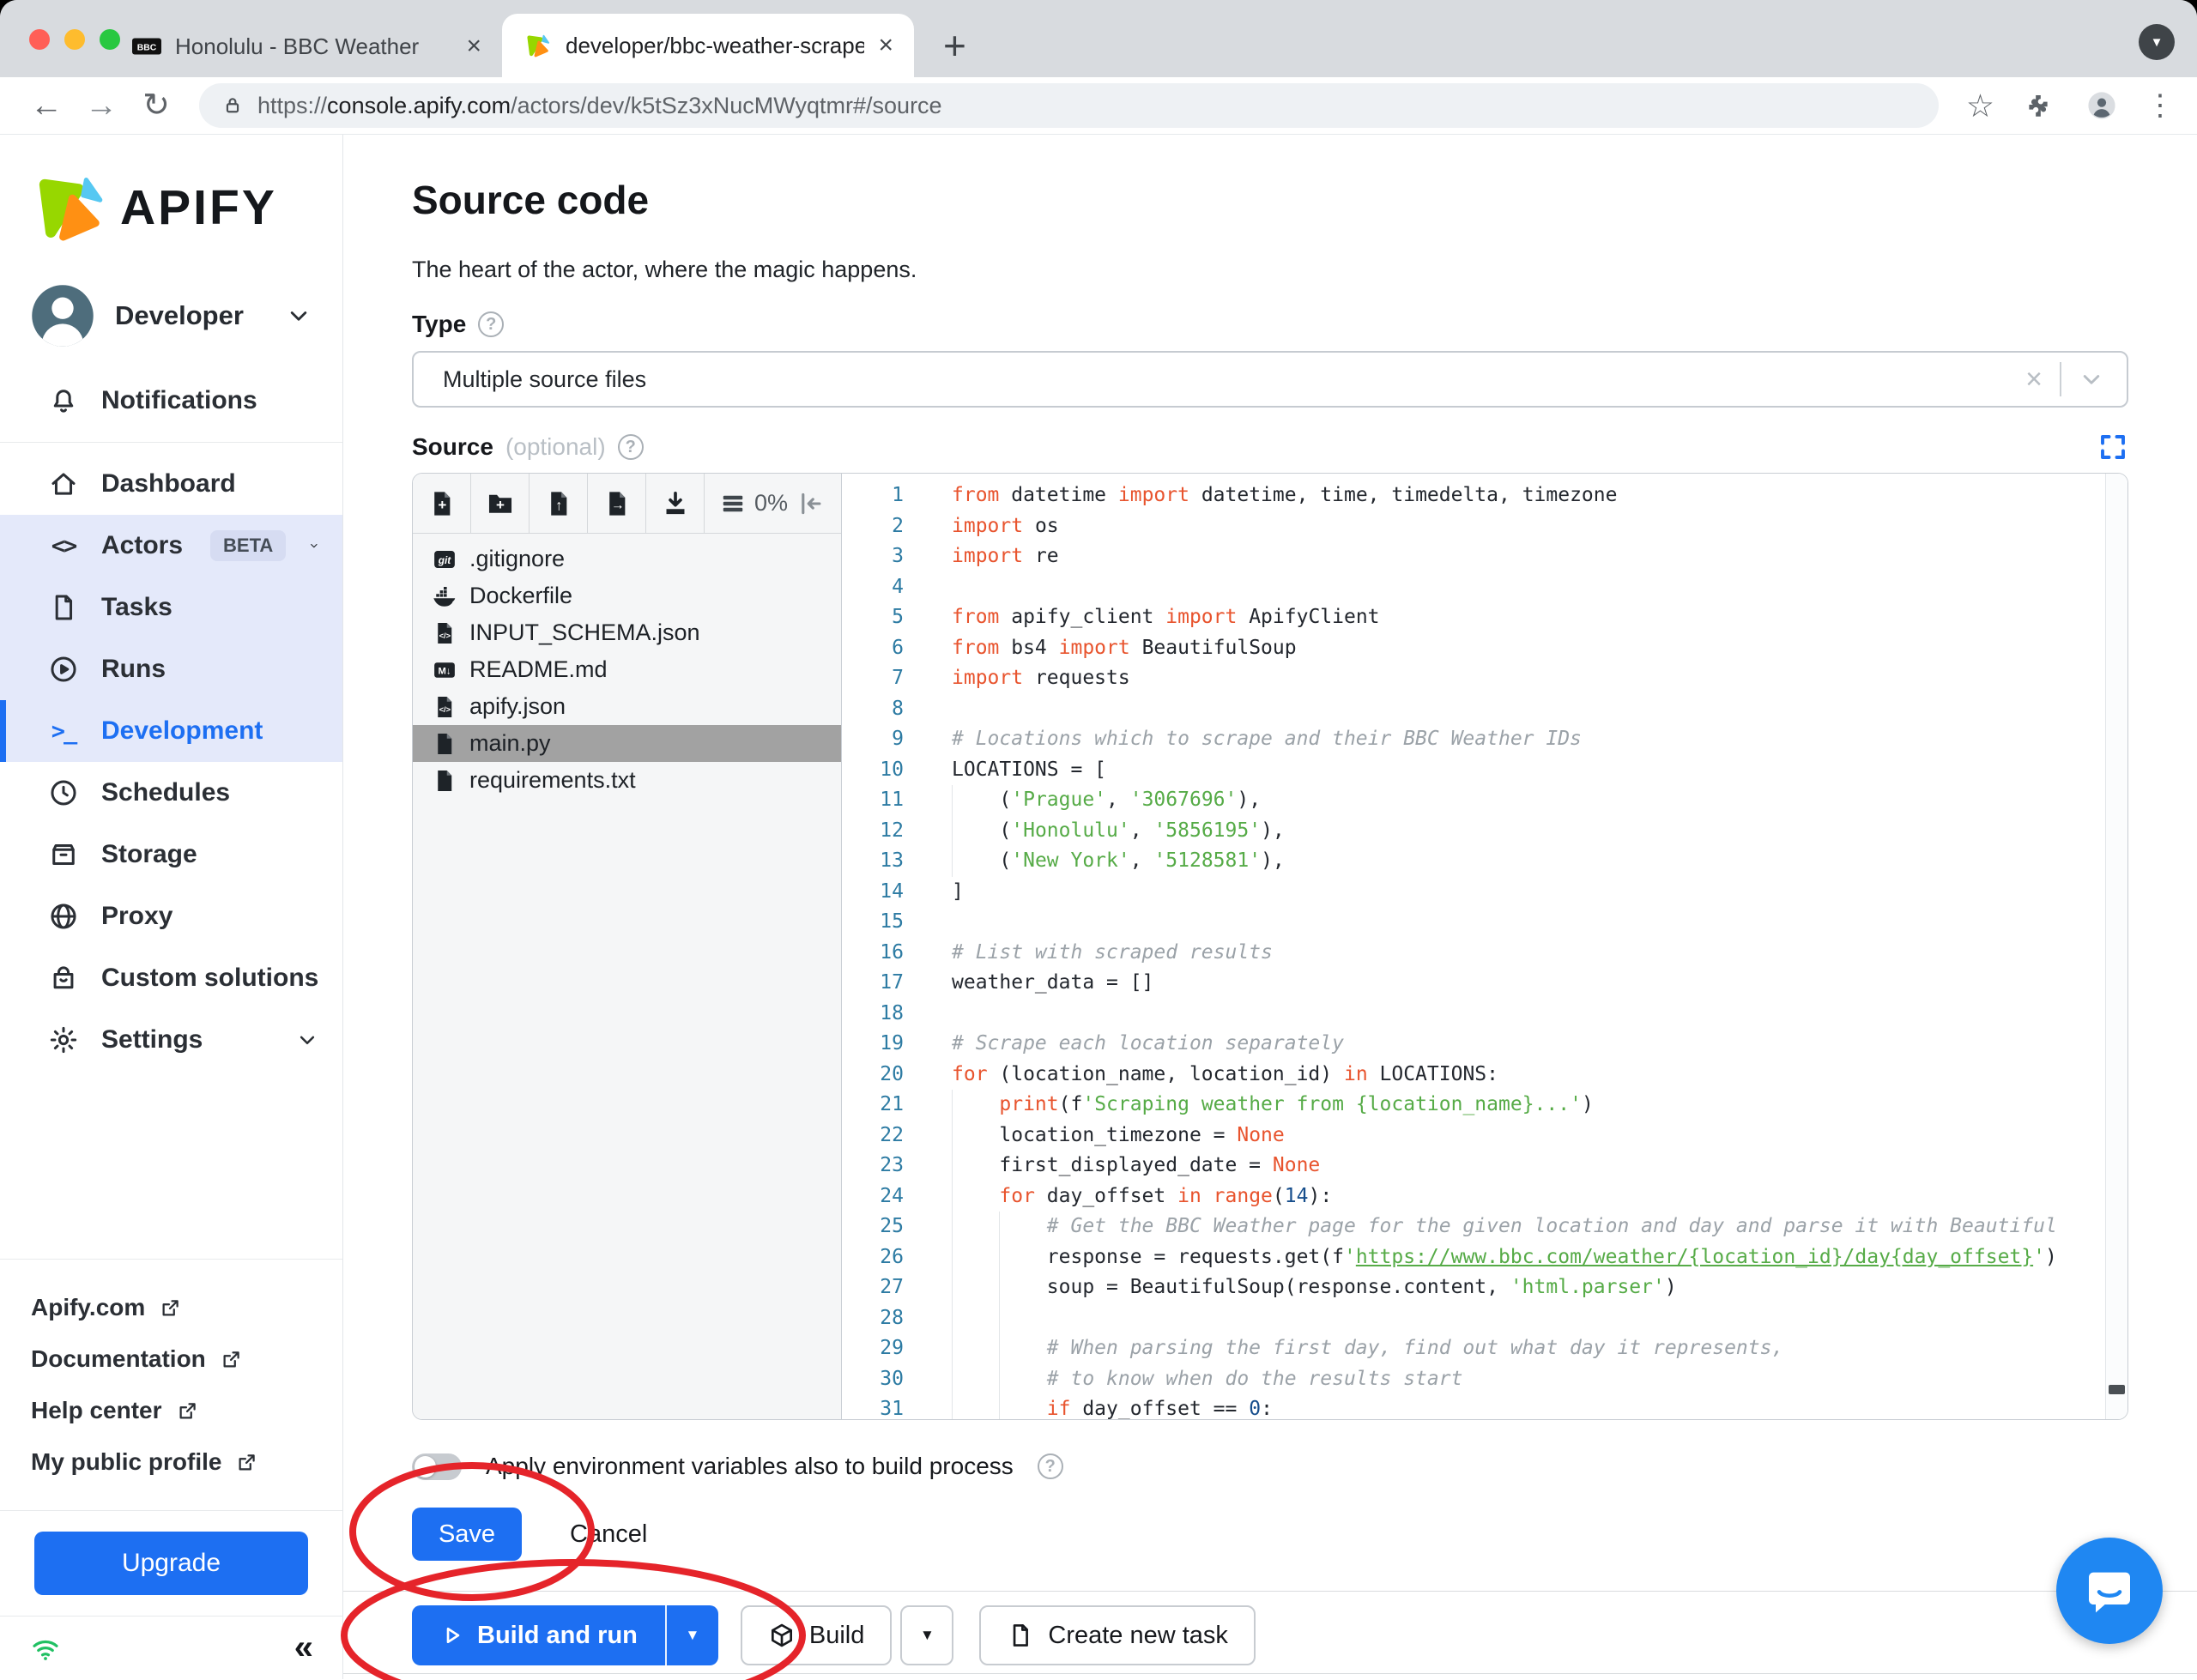 The height and width of the screenshot is (1680, 2197). What do you see at coordinates (1484, 1044) in the screenshot?
I see `code-line: 19 # Scrape each location separately` at bounding box center [1484, 1044].